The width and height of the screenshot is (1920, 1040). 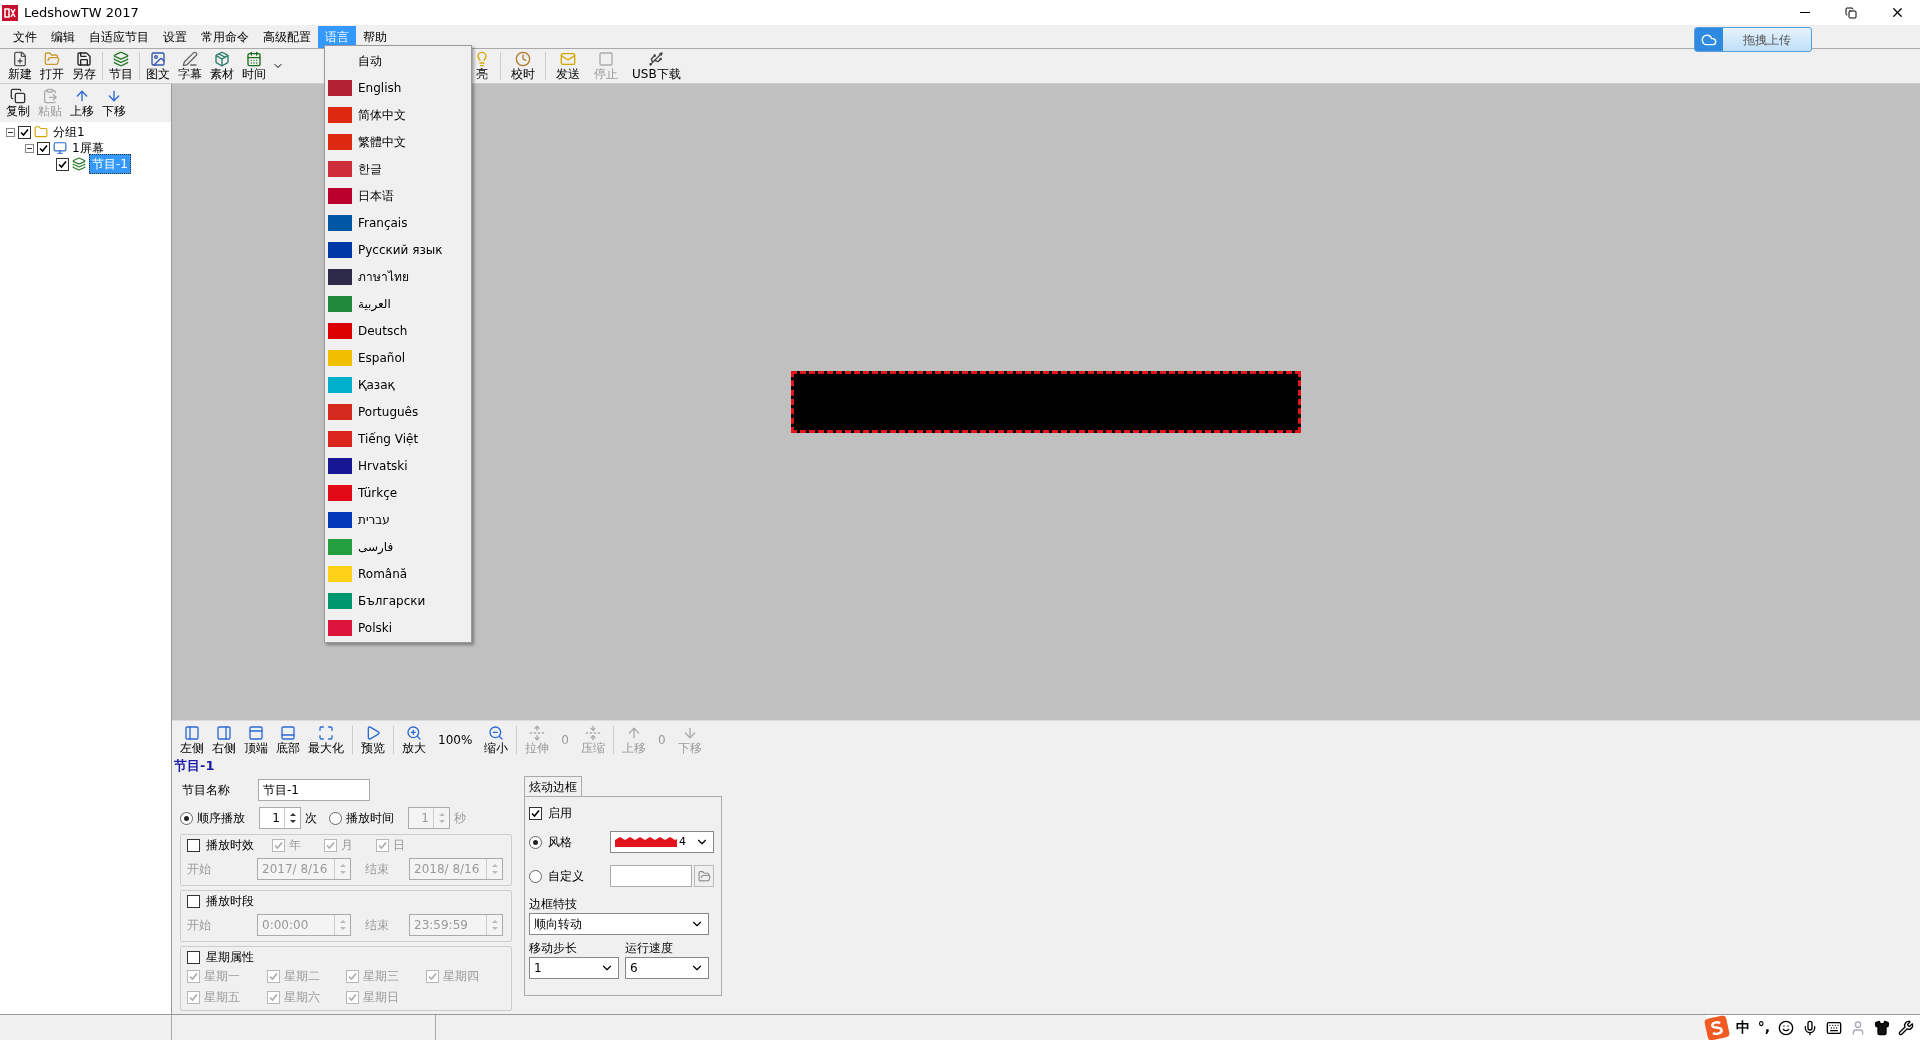 What do you see at coordinates (287, 36) in the screenshot?
I see `menu-item: 高级配置` at bounding box center [287, 36].